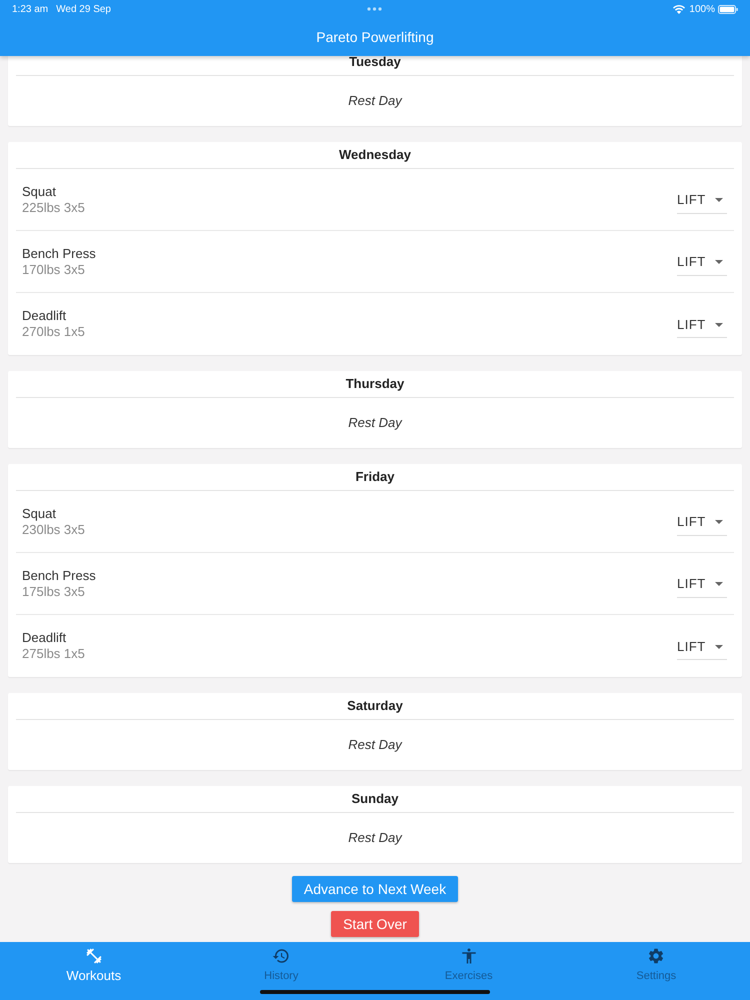  What do you see at coordinates (281, 956) in the screenshot?
I see `history-icon` at bounding box center [281, 956].